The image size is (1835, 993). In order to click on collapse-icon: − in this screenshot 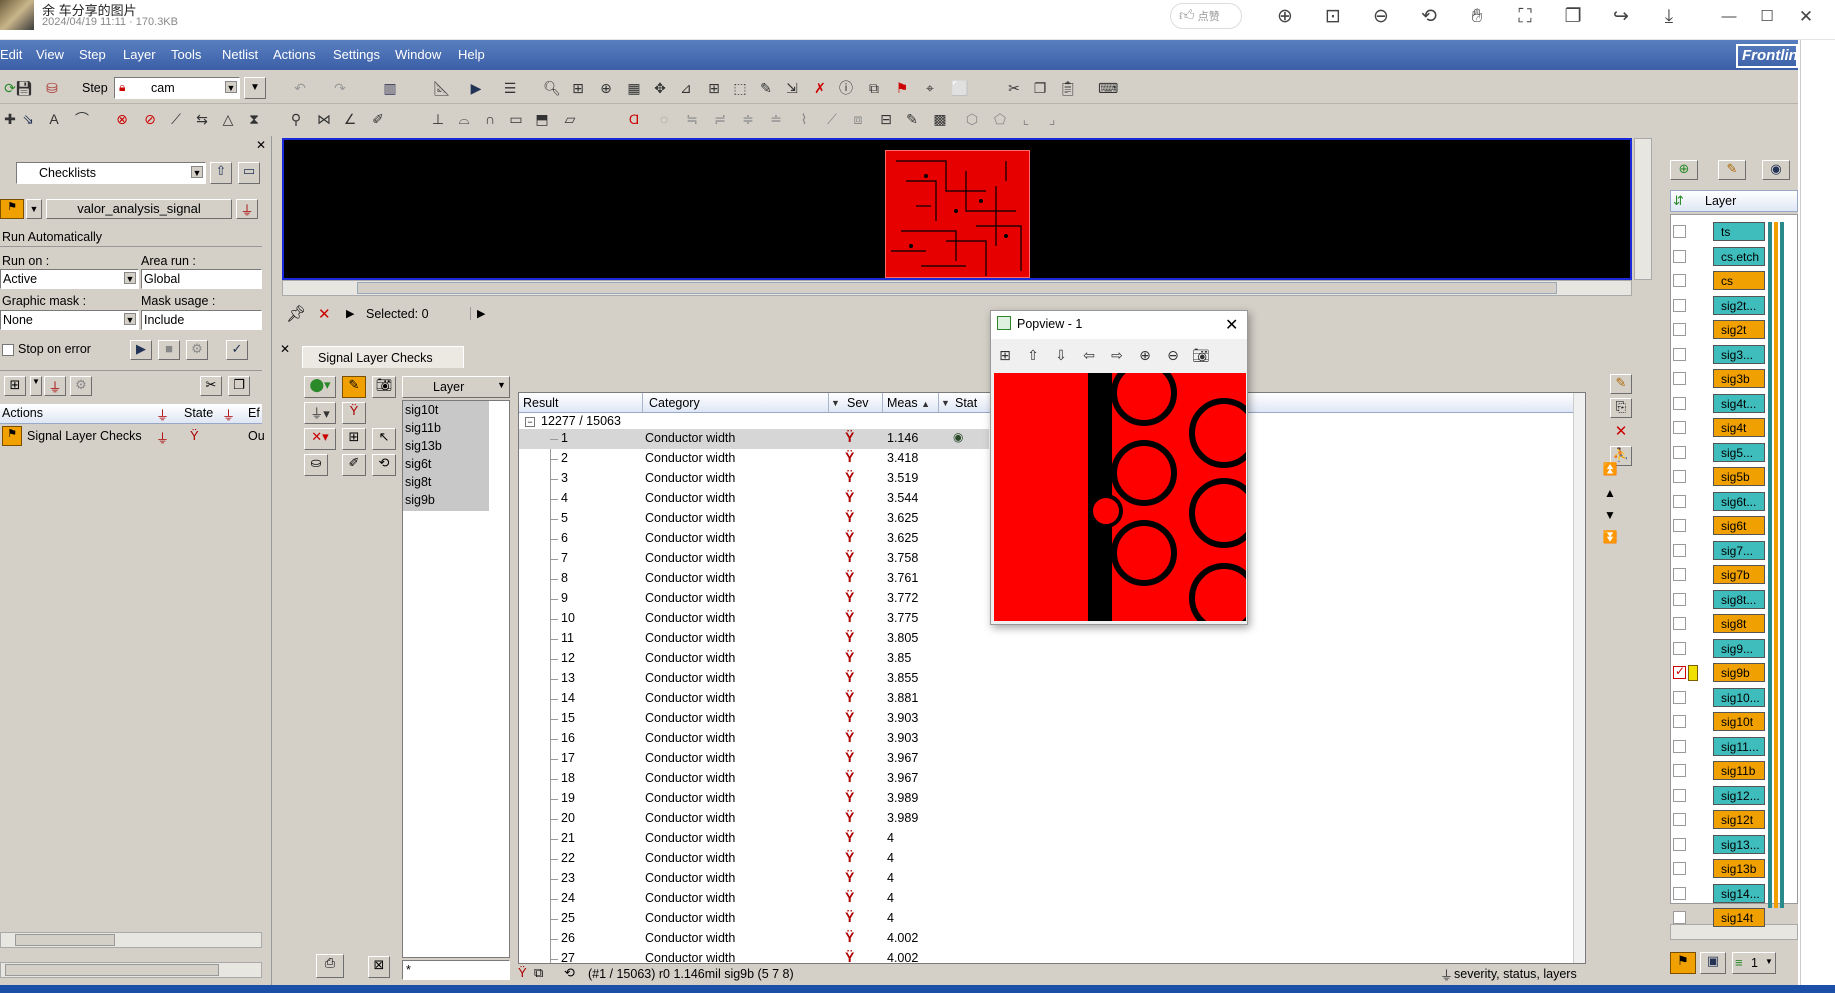, I will do `click(530, 422)`.